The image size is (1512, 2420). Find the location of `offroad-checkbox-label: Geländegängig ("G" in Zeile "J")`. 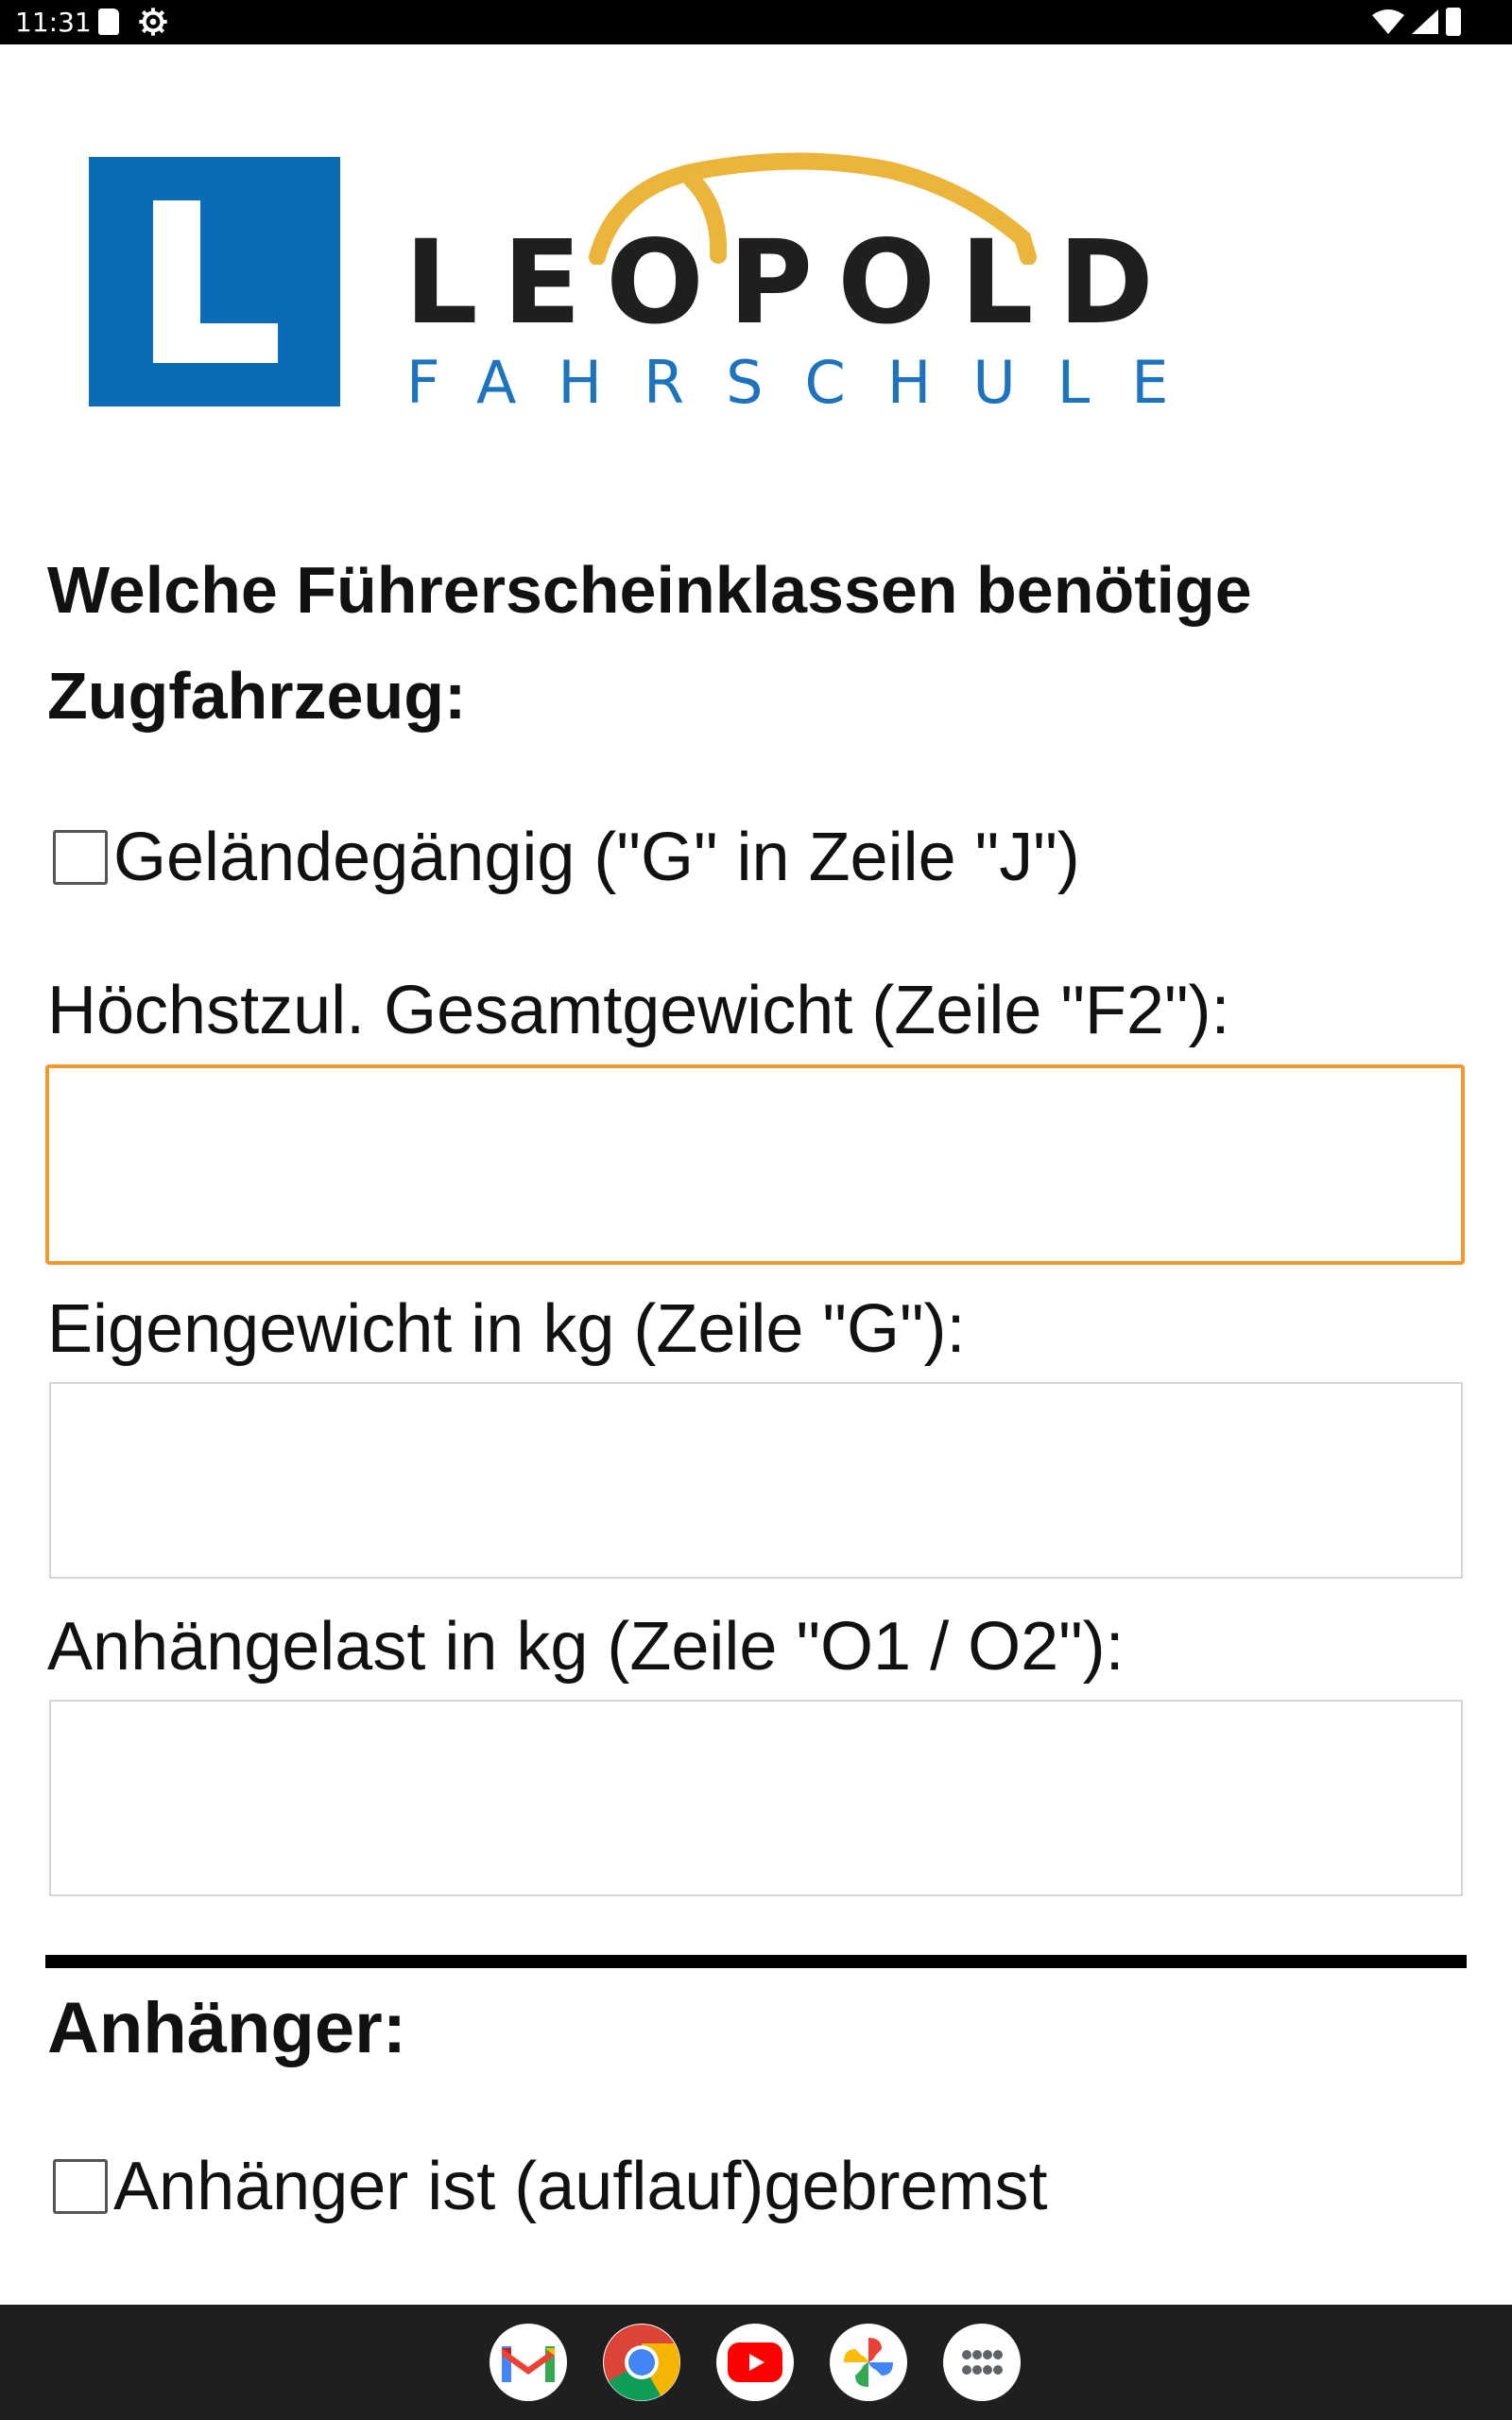

offroad-checkbox-label: Geländegängig ("G" in Zeile "J") is located at coordinates (596, 857).